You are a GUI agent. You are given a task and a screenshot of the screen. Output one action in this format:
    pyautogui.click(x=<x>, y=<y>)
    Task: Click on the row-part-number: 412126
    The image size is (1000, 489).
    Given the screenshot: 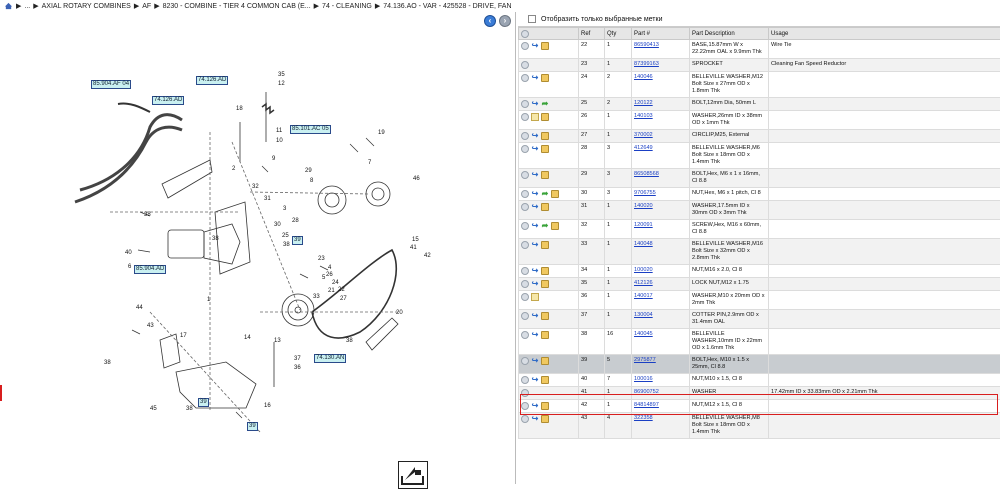 What is the action you would take?
    pyautogui.click(x=661, y=284)
    